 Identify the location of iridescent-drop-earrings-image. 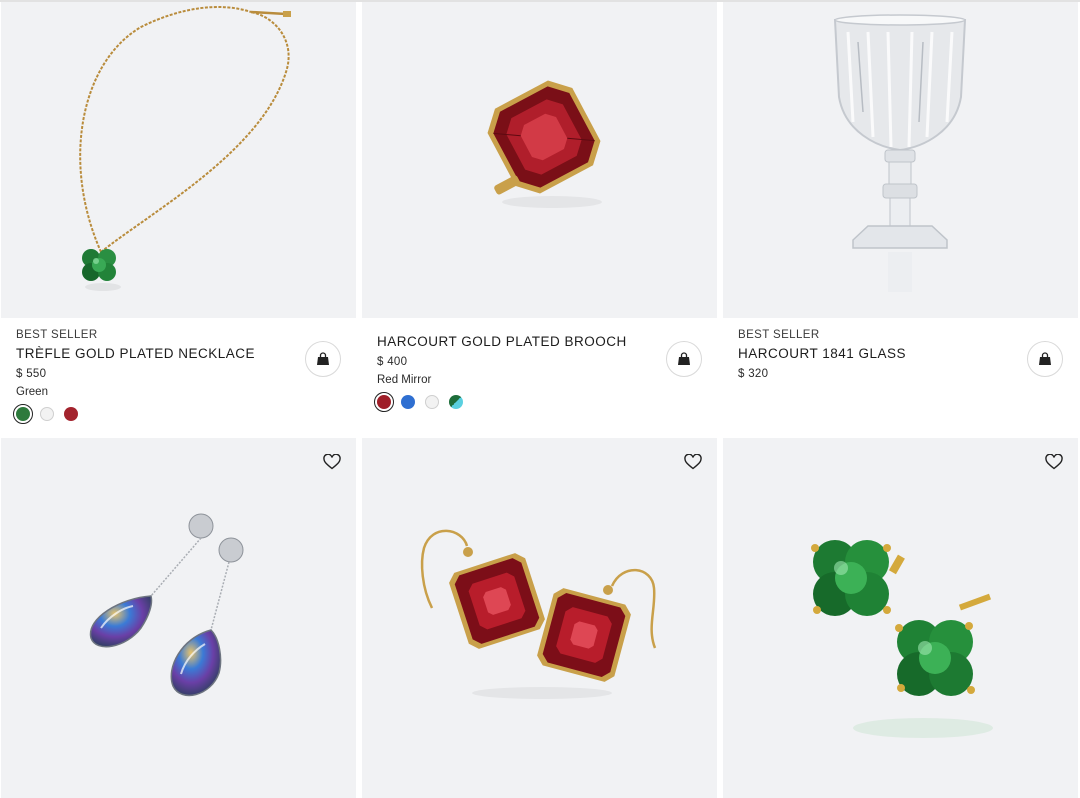
(166, 605).